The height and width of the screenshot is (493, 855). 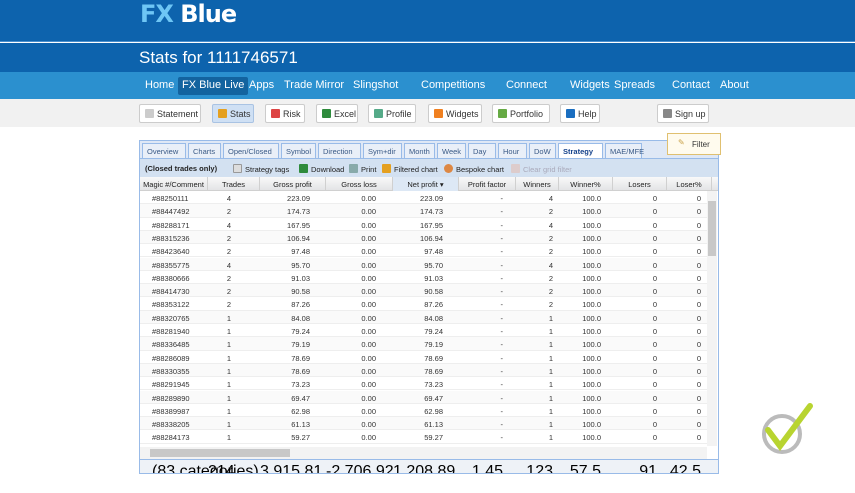 What do you see at coordinates (300, 305) in the screenshot?
I see `cell-gross-profit: 87.26` at bounding box center [300, 305].